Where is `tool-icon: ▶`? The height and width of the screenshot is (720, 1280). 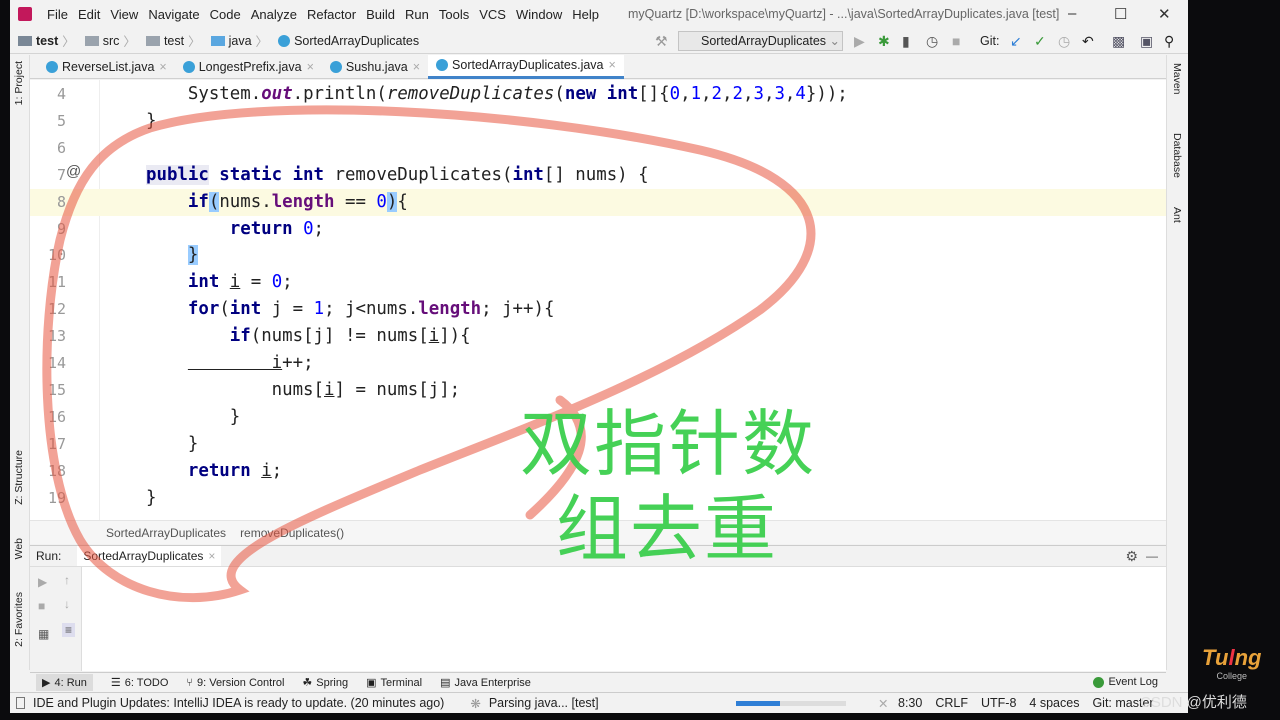
tool-icon: ▶ is located at coordinates (46, 683).